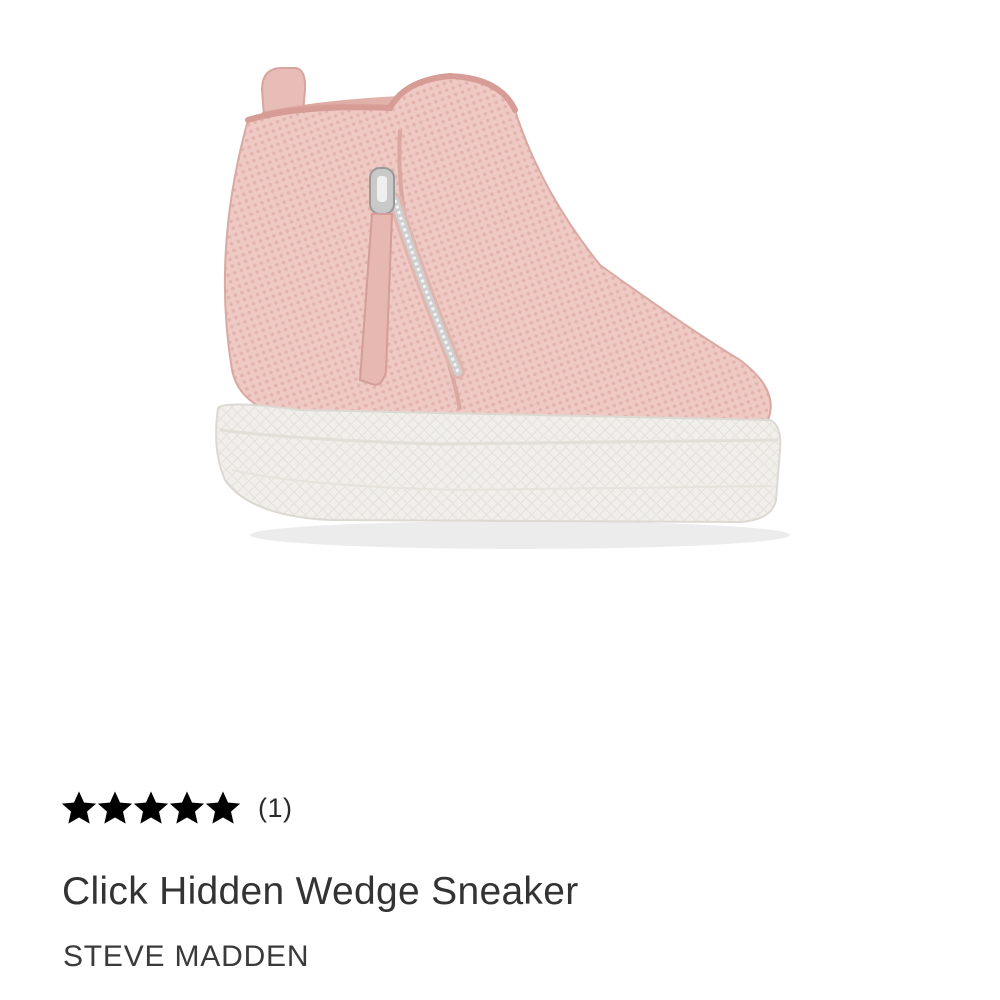 Image resolution: width=1000 pixels, height=1000 pixels. Describe the element at coordinates (320, 892) in the screenshot. I see `product-title: Click Hidden Wedge Sneaker` at that location.